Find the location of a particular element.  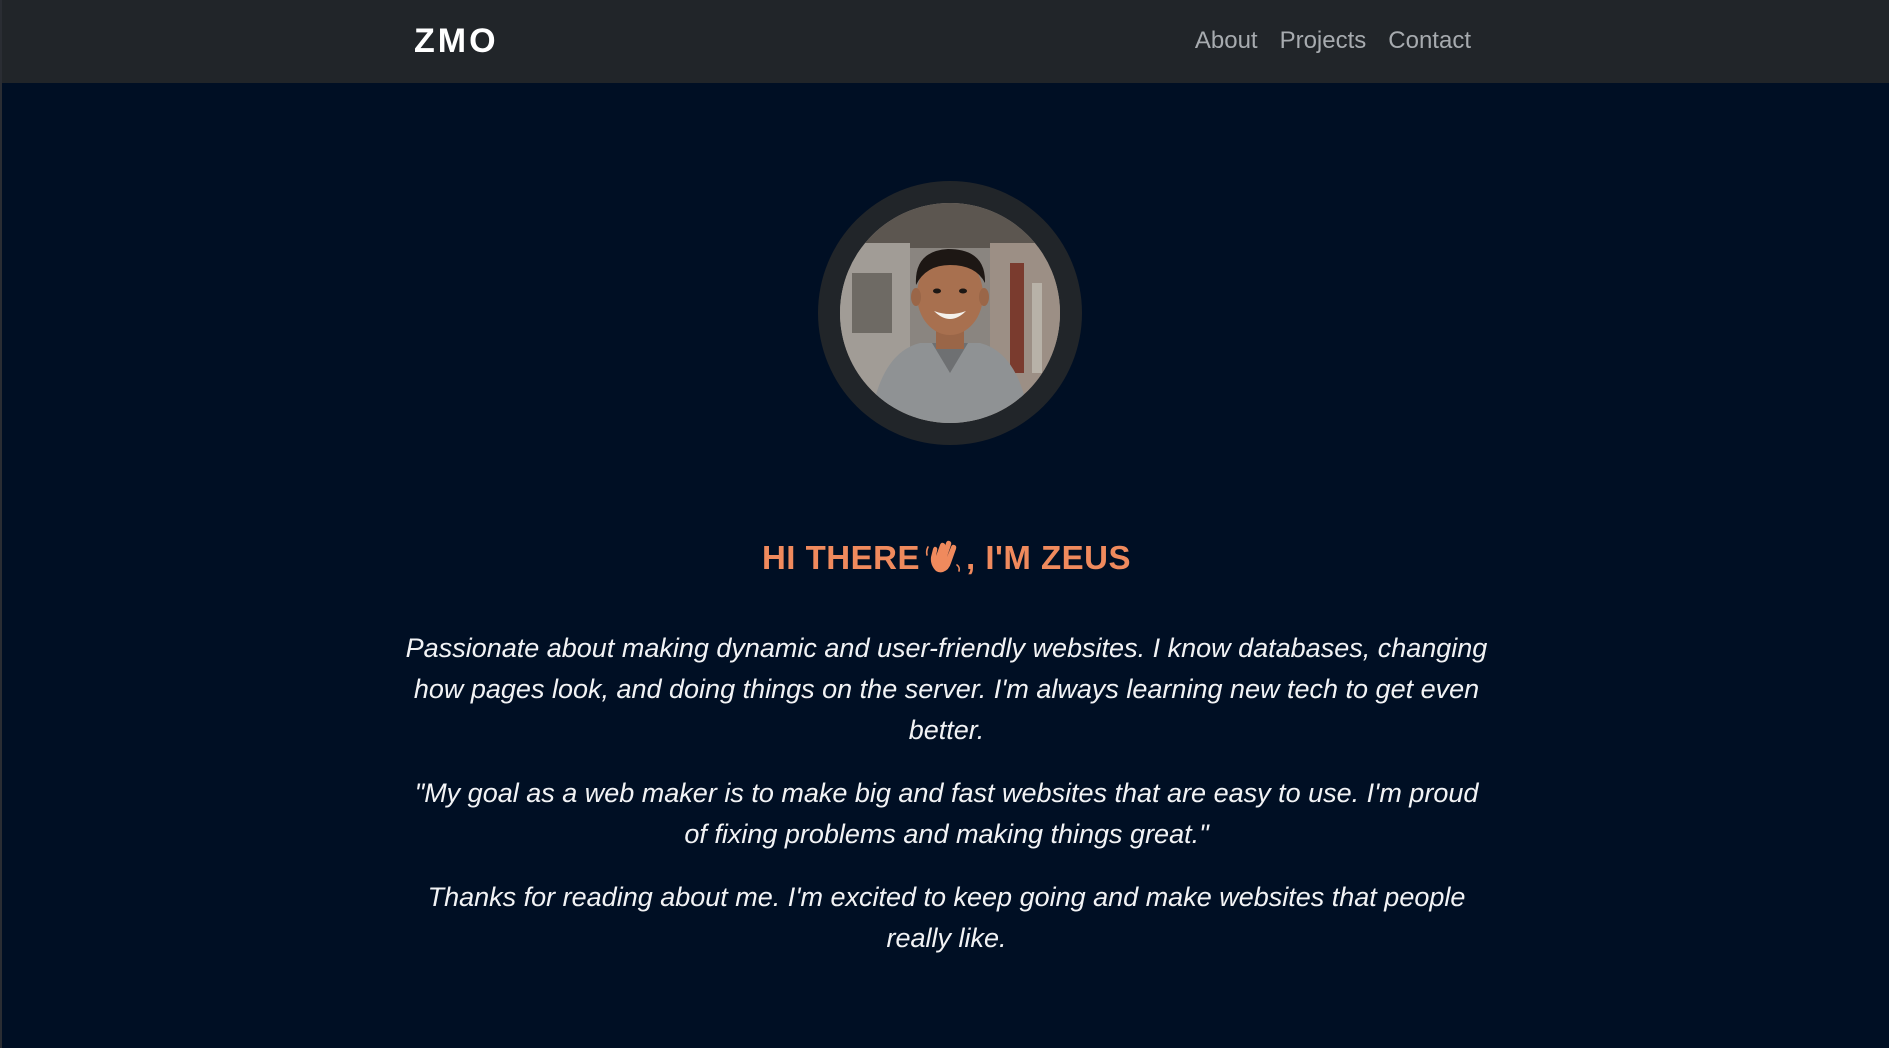

nav-link-about: About is located at coordinates (1226, 41).